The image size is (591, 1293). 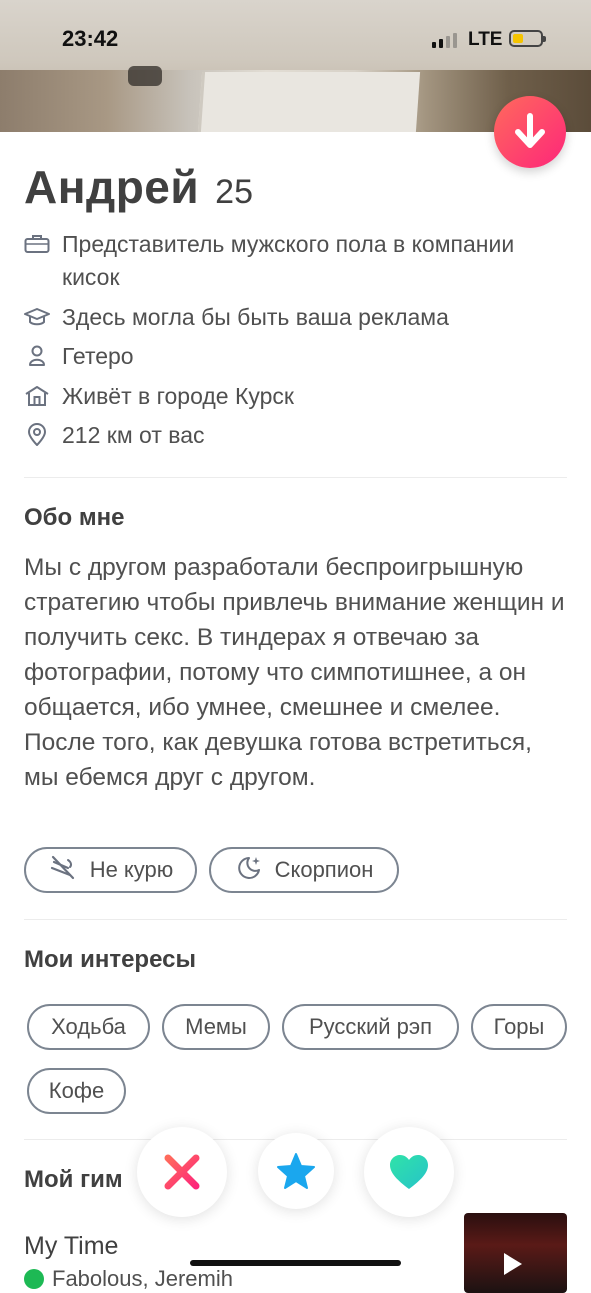 I want to click on arrow-down-icon, so click(x=530, y=130).